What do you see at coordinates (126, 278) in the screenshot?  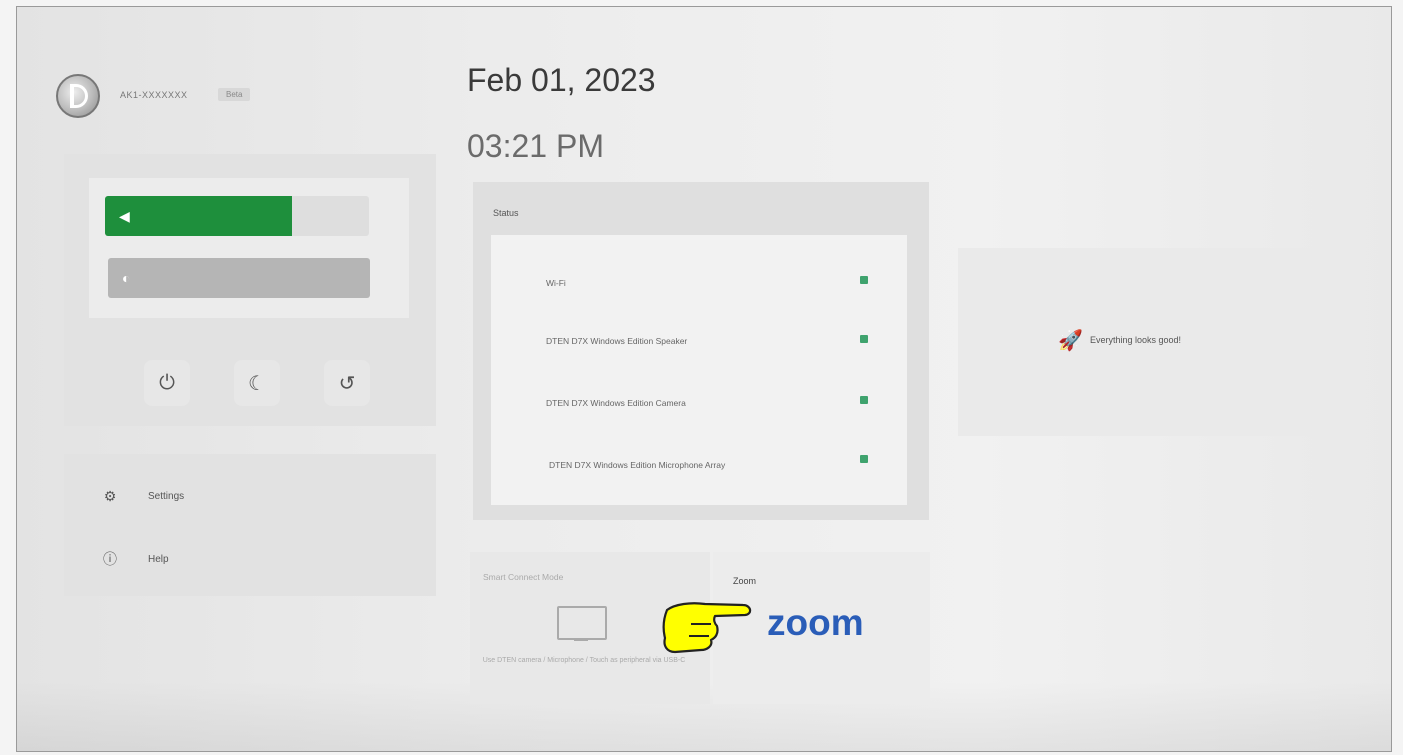 I see `brightness-icon: ◐` at bounding box center [126, 278].